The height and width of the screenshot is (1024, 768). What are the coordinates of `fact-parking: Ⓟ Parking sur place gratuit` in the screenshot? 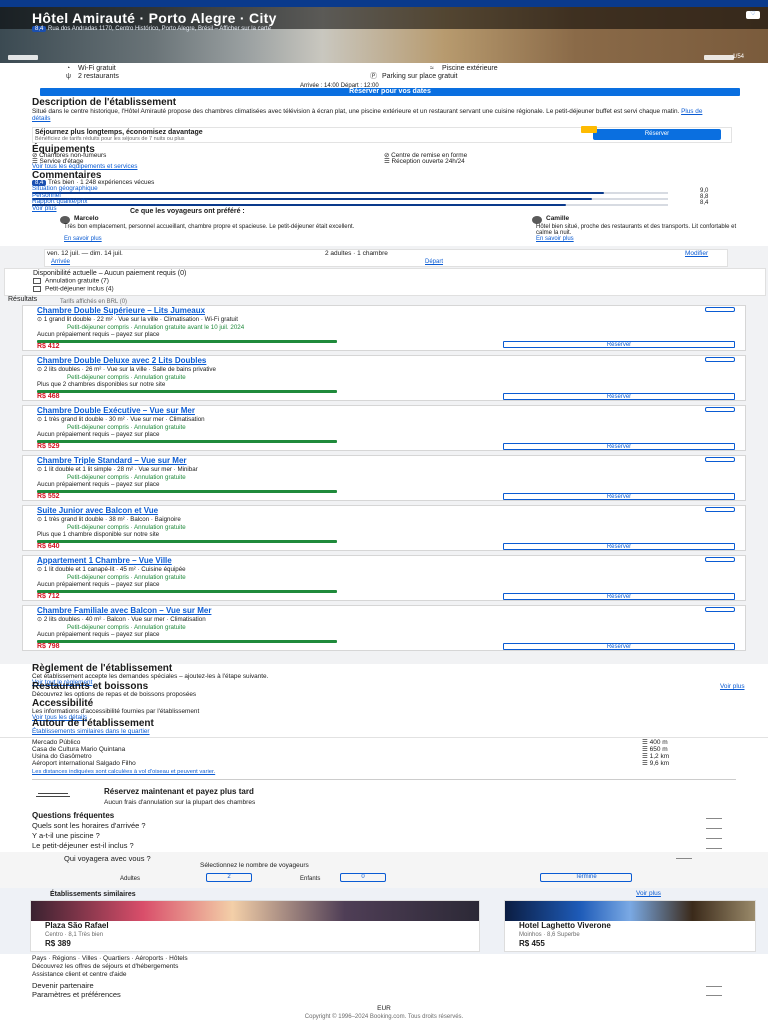 It's located at (414, 76).